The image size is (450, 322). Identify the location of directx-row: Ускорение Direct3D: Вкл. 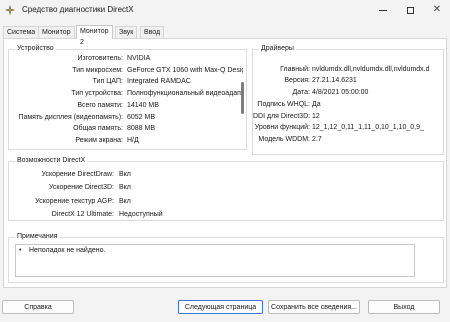
(109, 188).